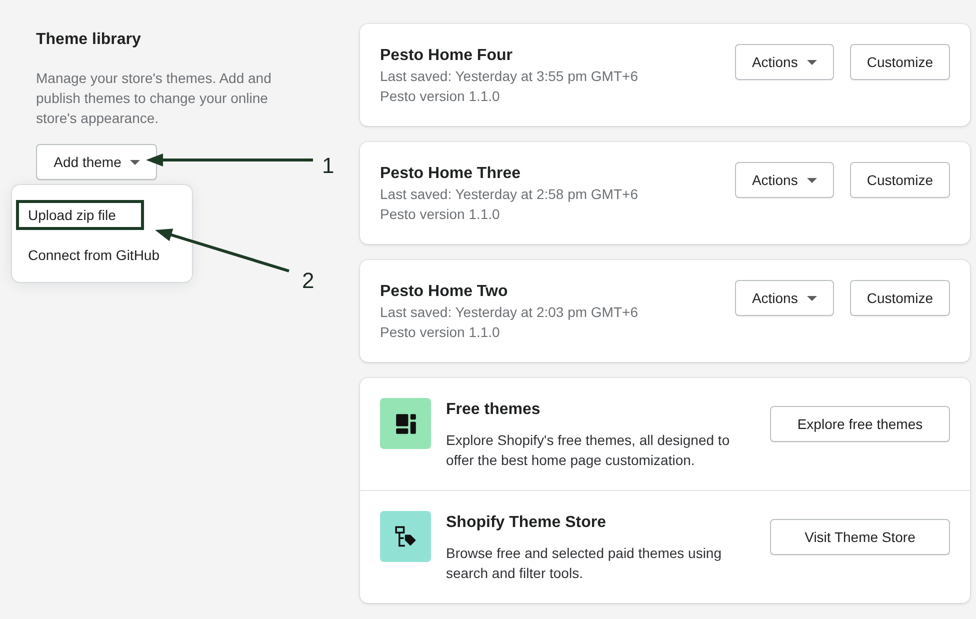 Image resolution: width=976 pixels, height=619 pixels. I want to click on theme-name: Pesto Home Four, so click(447, 56).